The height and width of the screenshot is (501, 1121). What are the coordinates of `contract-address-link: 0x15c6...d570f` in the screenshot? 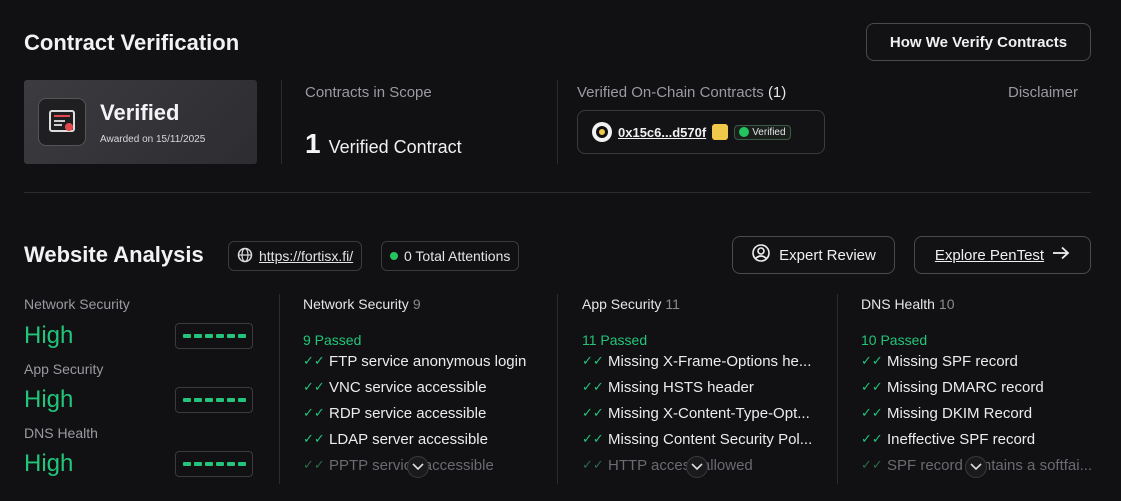 It's located at (662, 132).